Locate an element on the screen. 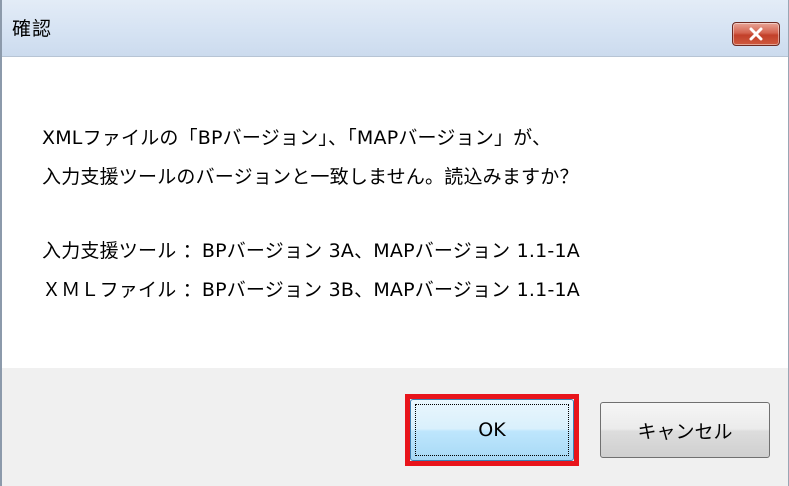  focus-rectangle is located at coordinates (492, 430).